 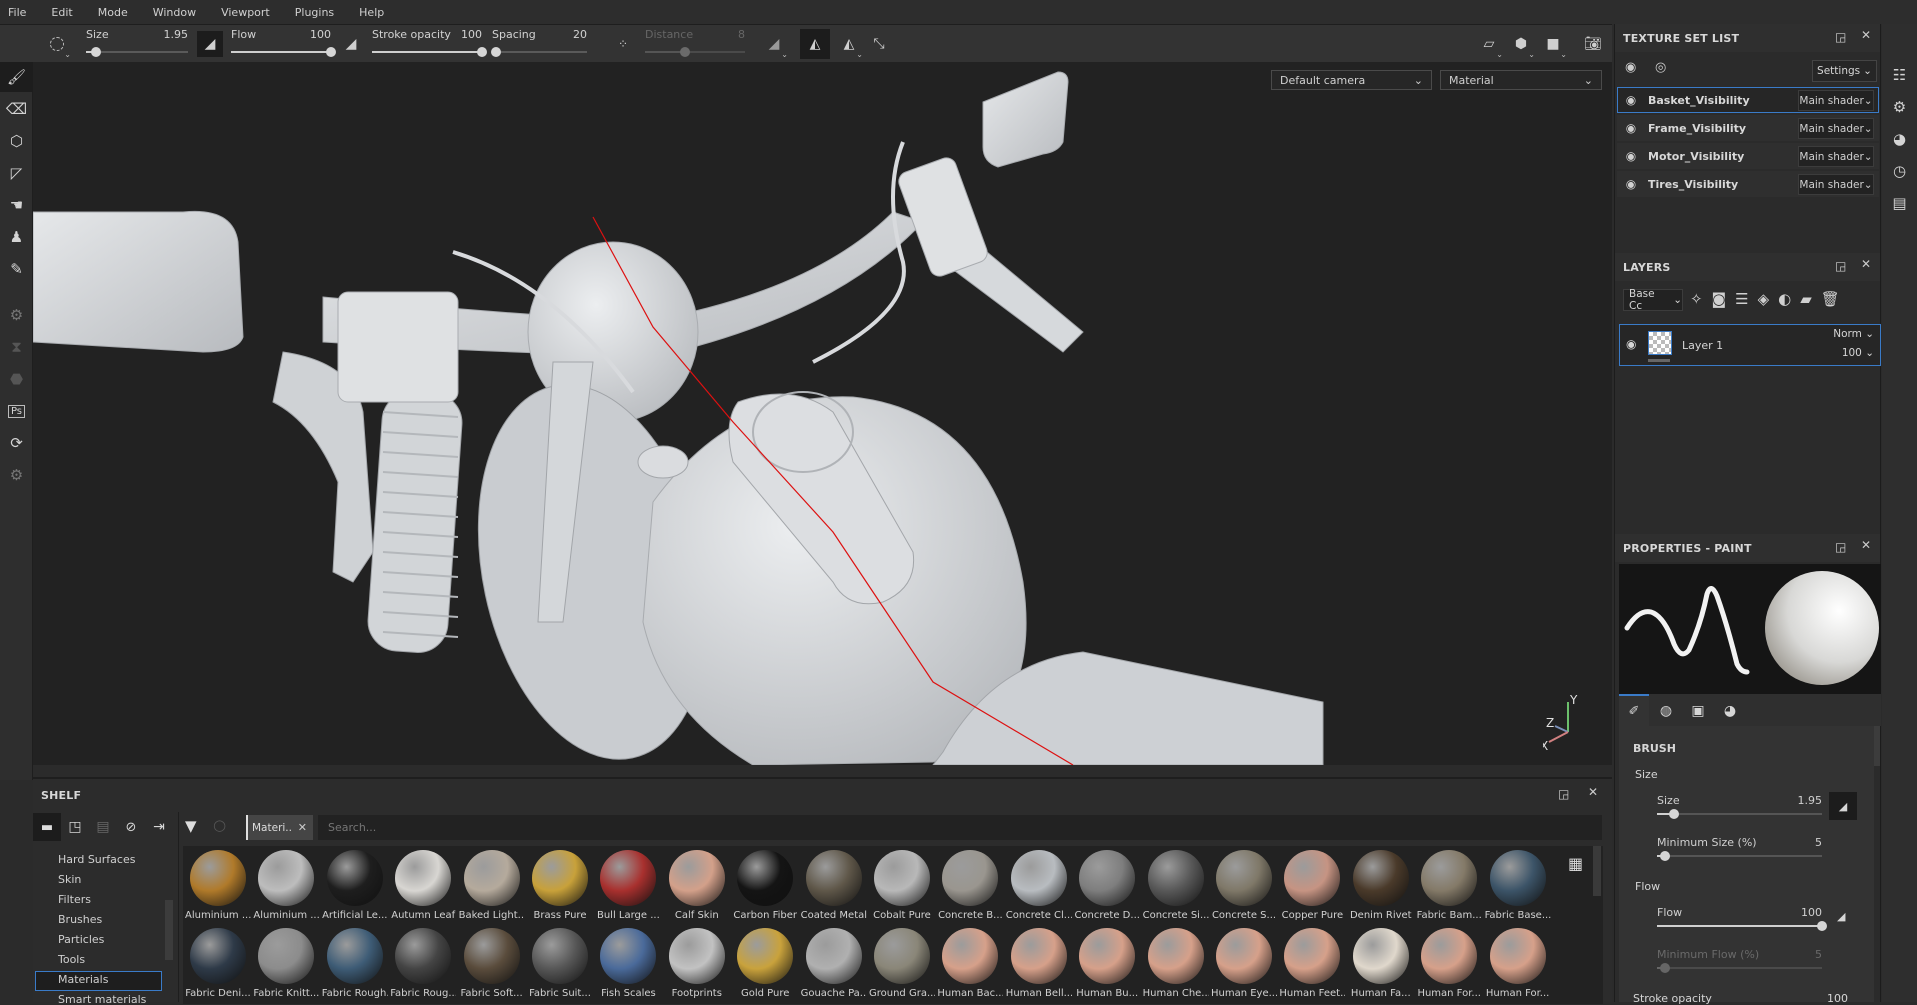 What do you see at coordinates (61, 12) in the screenshot?
I see `menu-edit: Edit` at bounding box center [61, 12].